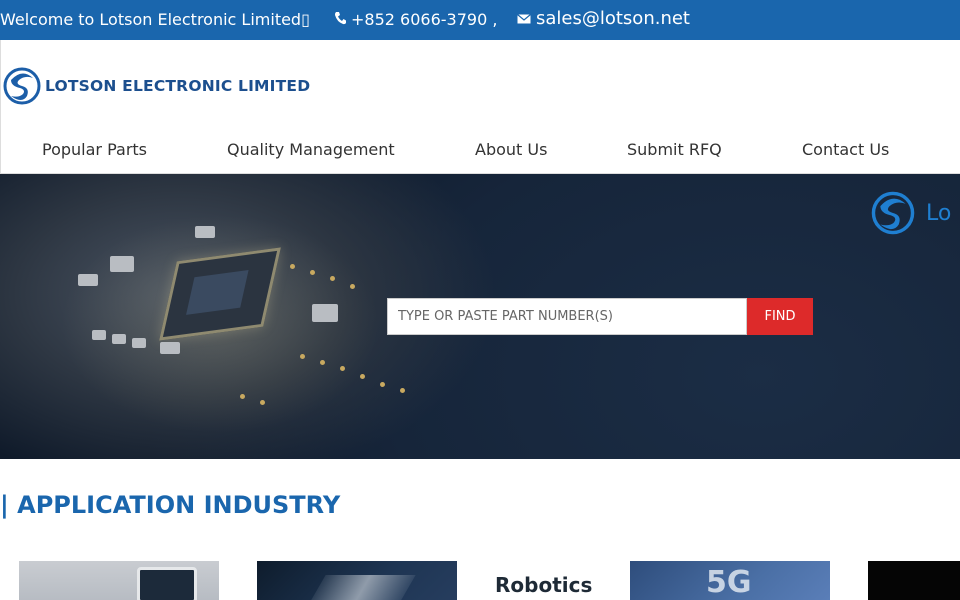  Describe the element at coordinates (220, 294) in the screenshot. I see `chip-image` at that location.